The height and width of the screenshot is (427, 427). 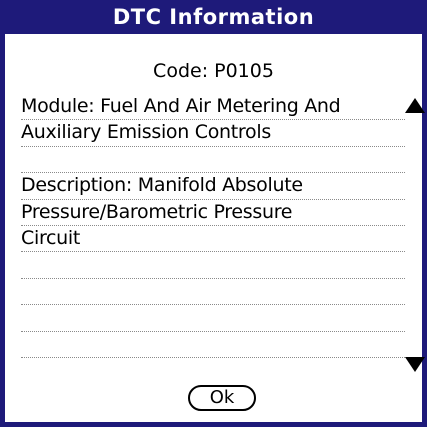 What do you see at coordinates (213, 17) in the screenshot?
I see `dialog-title: DTC Information` at bounding box center [213, 17].